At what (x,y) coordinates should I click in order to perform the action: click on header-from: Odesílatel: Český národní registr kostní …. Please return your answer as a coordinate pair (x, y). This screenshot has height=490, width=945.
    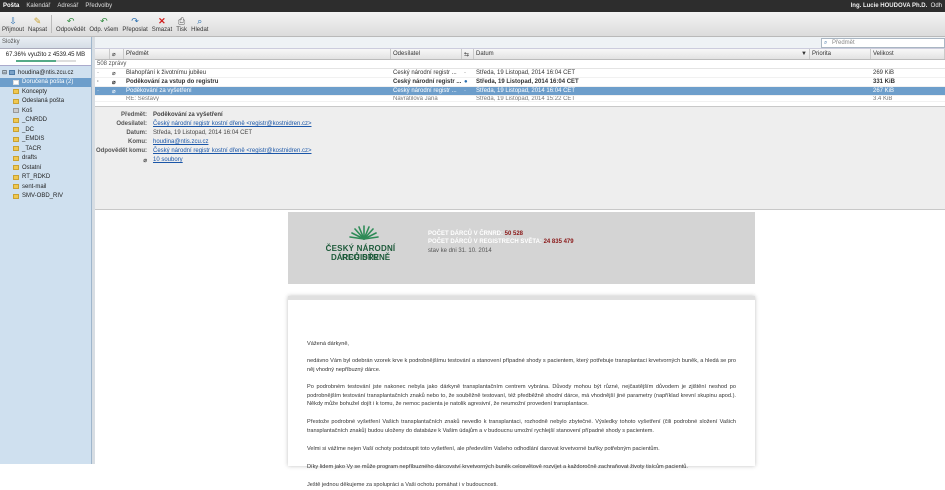
    Looking at the image, I should click on (203, 125).